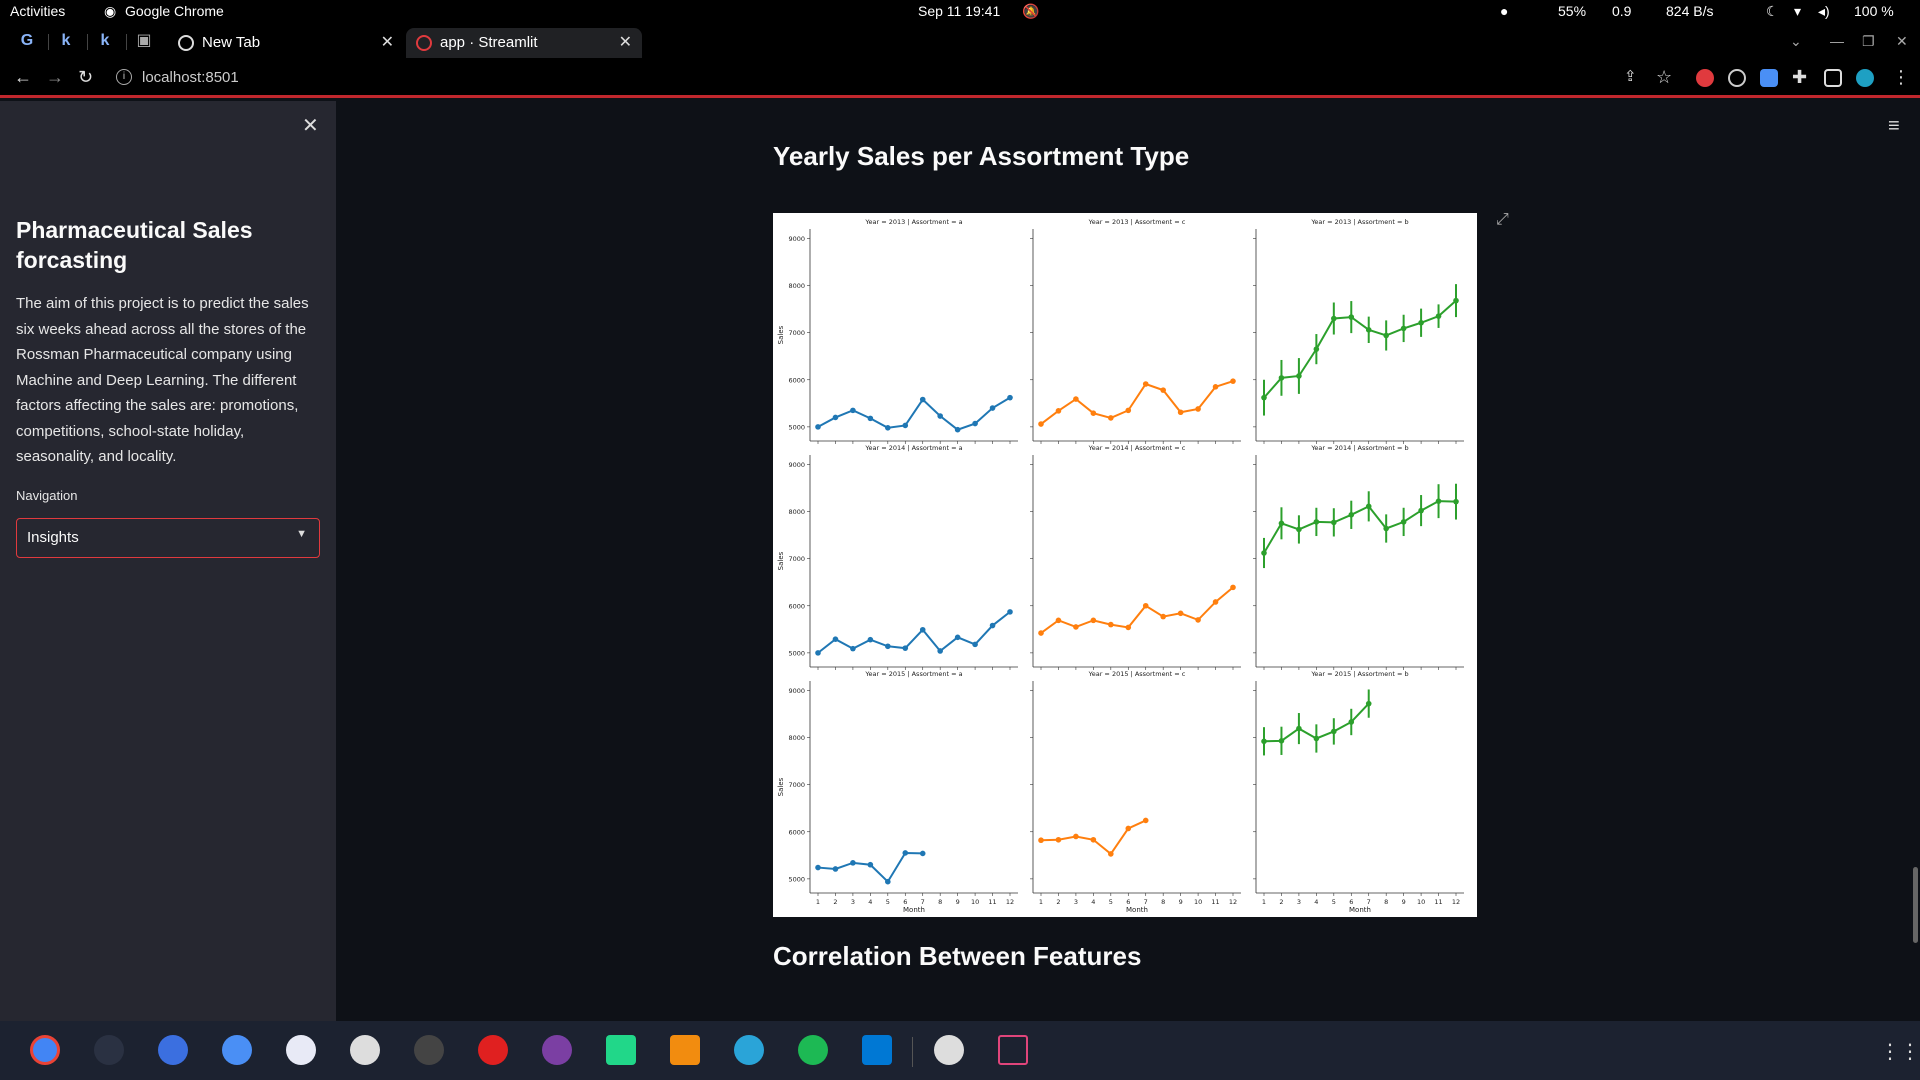 This screenshot has height=1080, width=1920. Describe the element at coordinates (1868, 41) in the screenshot. I see `restore-icon: ❐` at that location.